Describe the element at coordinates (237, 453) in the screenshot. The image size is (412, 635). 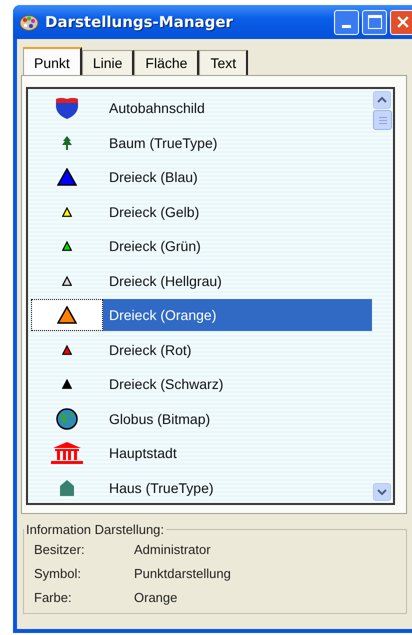
I see `symbol-list-item: Hauptstadt` at that location.